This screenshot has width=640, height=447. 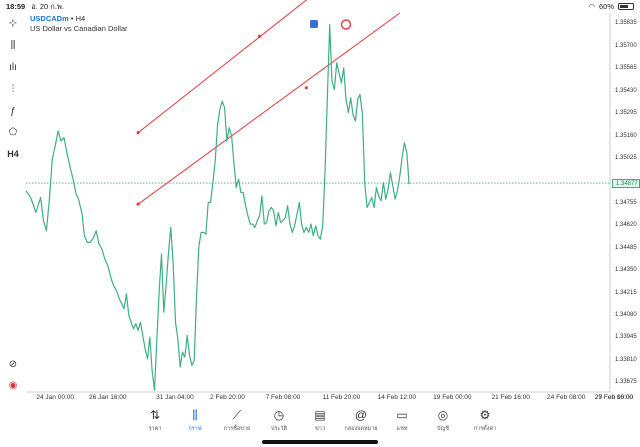 I want to click on price-tick-label: 1.35565, so click(x=626, y=68).